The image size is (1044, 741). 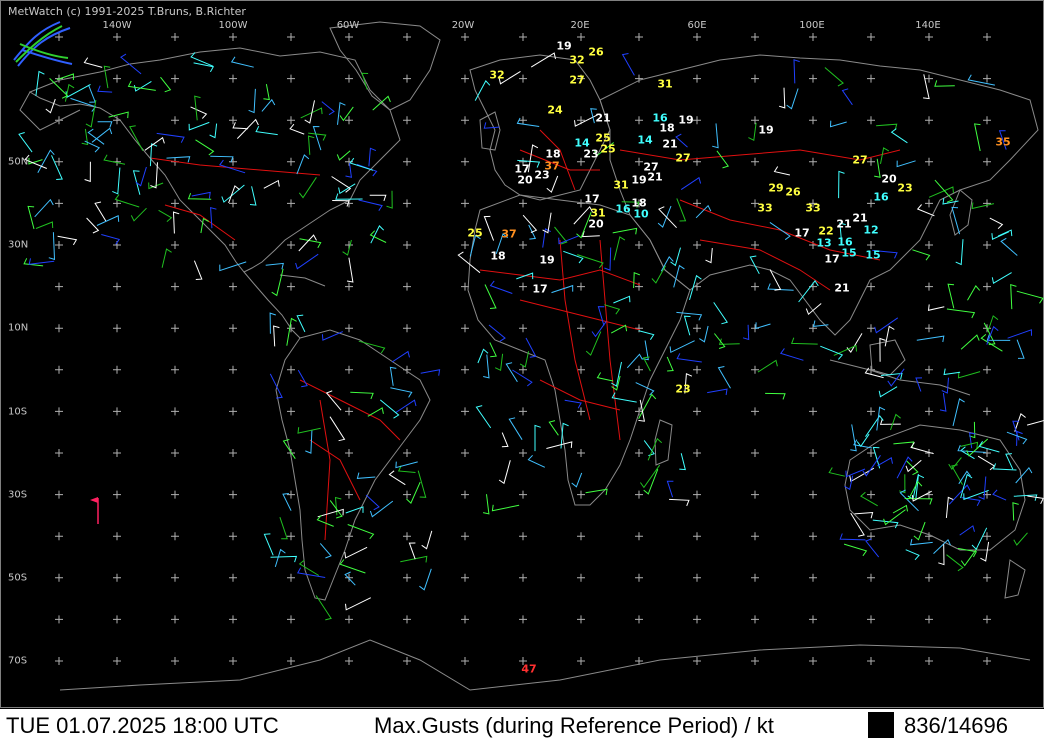 I want to click on gust-report-label: 13, so click(x=824, y=243).